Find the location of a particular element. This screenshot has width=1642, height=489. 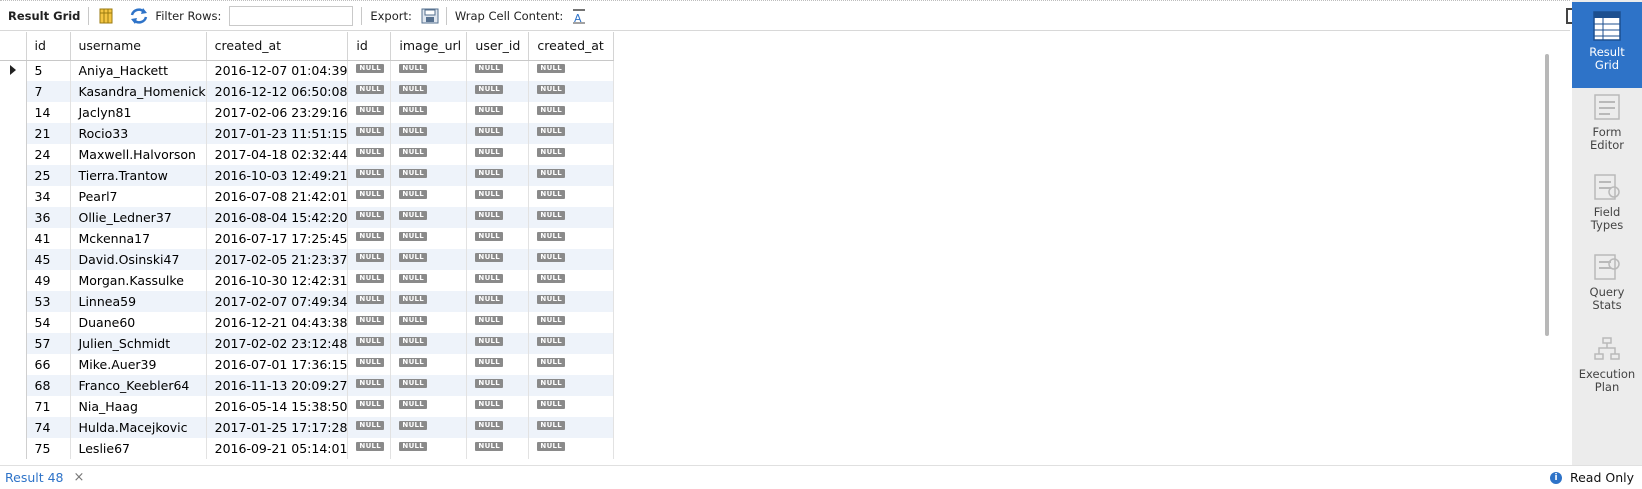

cell-created-at: 2017-01-23 11:51:15 is located at coordinates (277, 133).